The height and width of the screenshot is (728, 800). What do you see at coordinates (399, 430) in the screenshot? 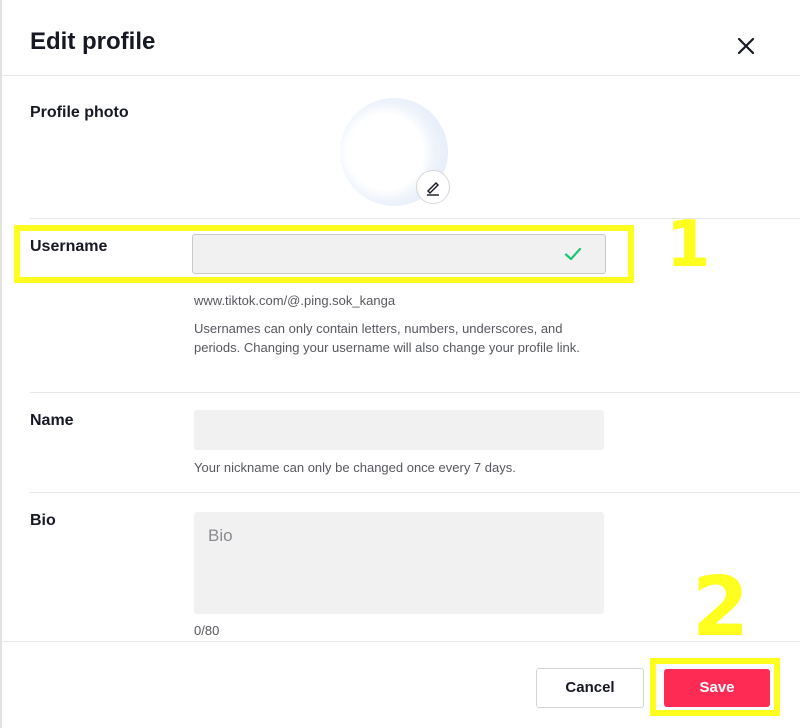
I see `name-input` at bounding box center [399, 430].